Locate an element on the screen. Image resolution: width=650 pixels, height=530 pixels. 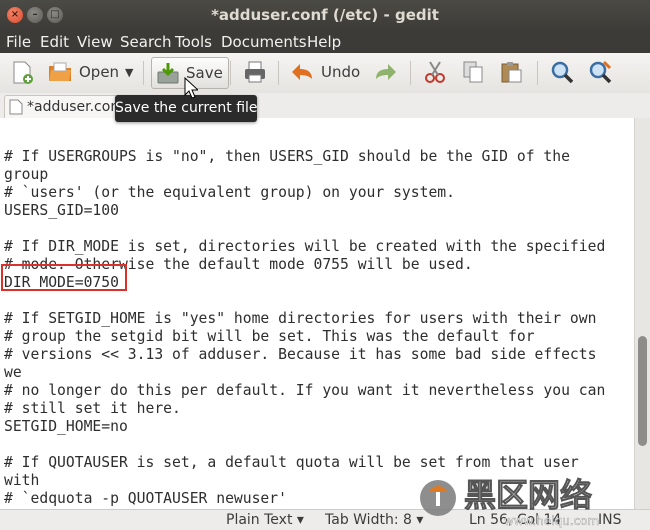
tab-adduser-conf: *adduser.conf is located at coordinates (65, 106).